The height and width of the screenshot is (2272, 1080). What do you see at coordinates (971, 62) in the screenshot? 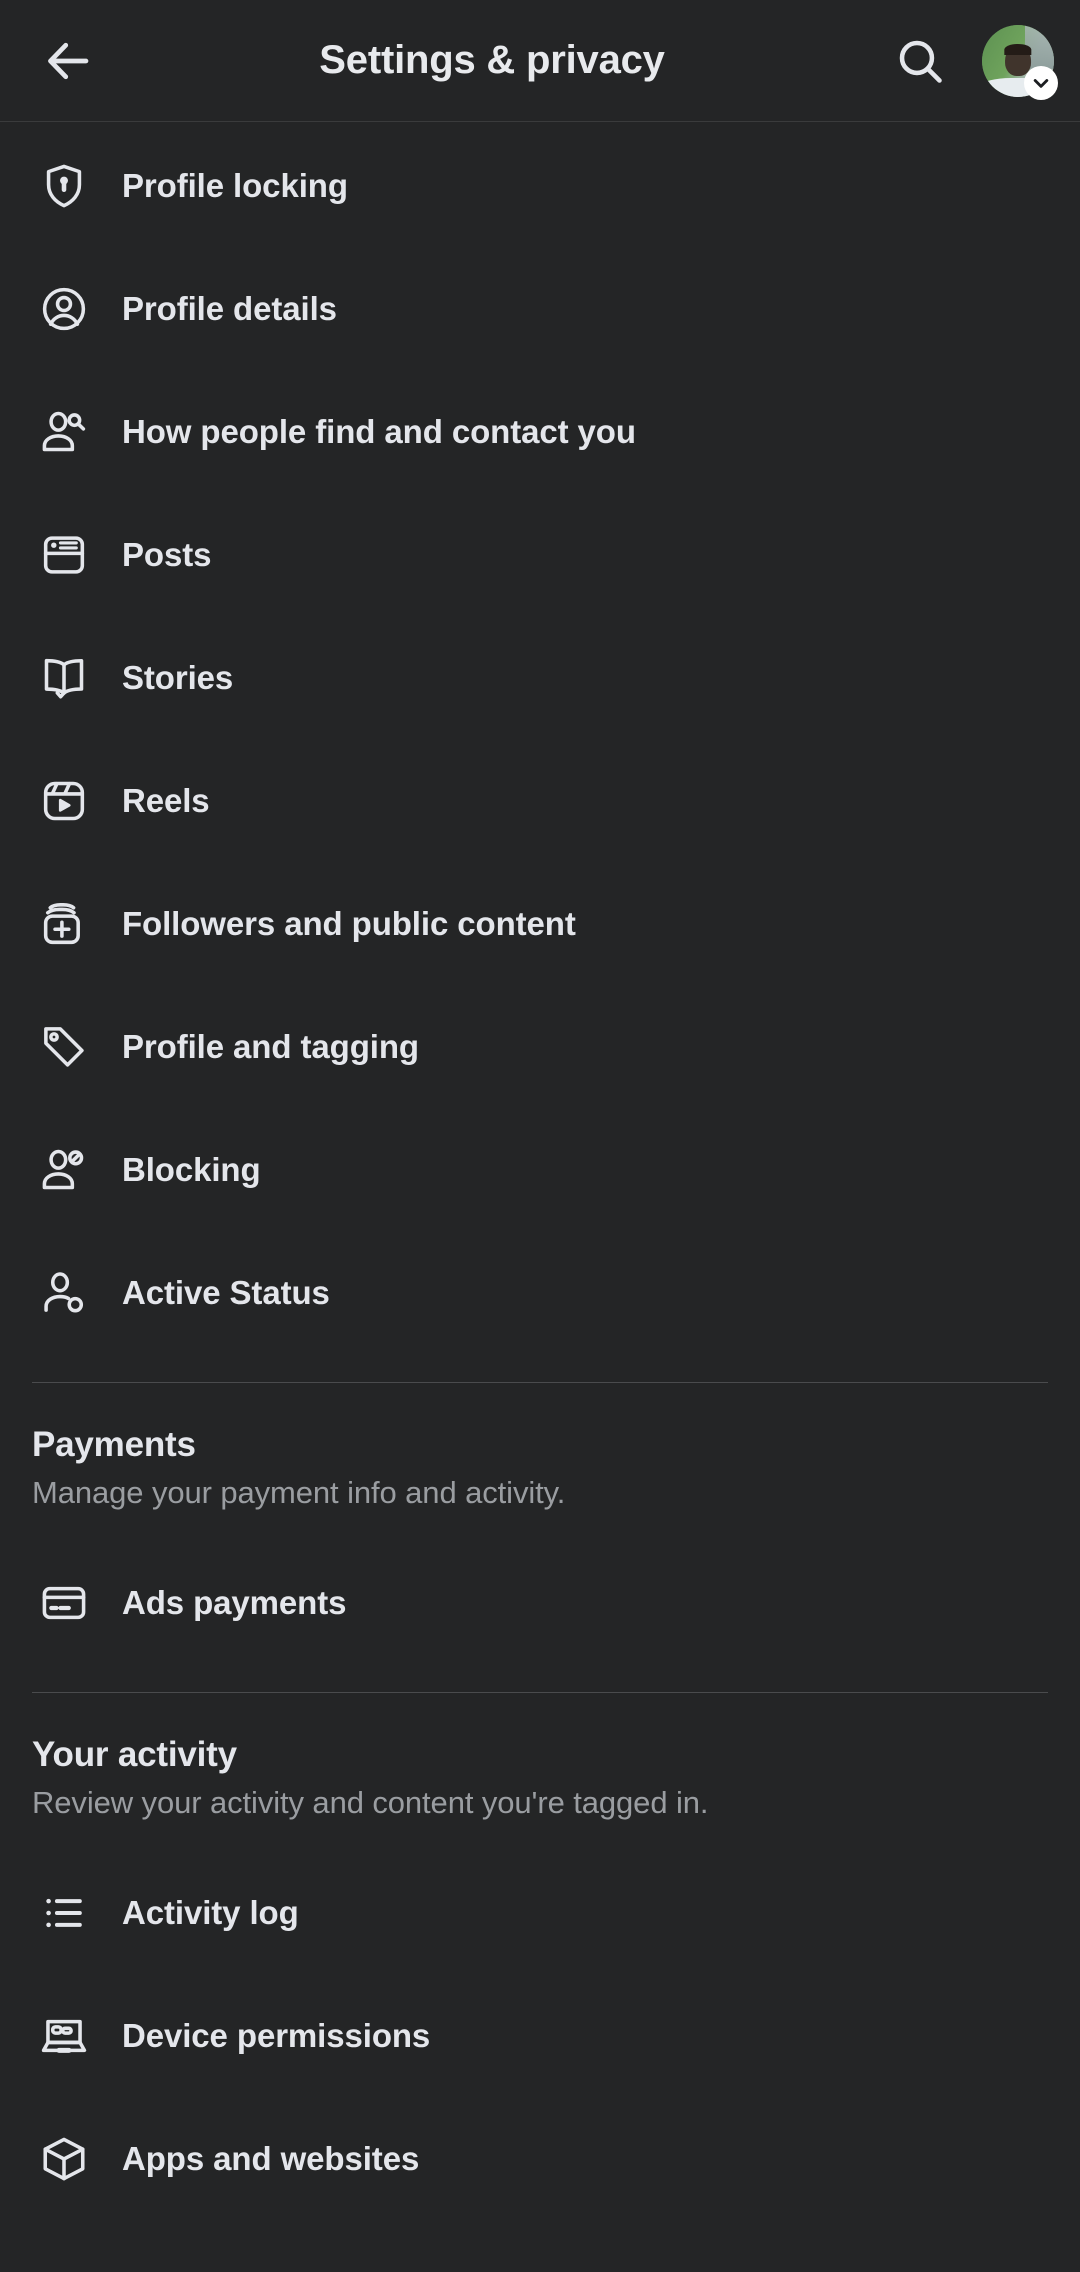
I see `header-actions` at bounding box center [971, 62].